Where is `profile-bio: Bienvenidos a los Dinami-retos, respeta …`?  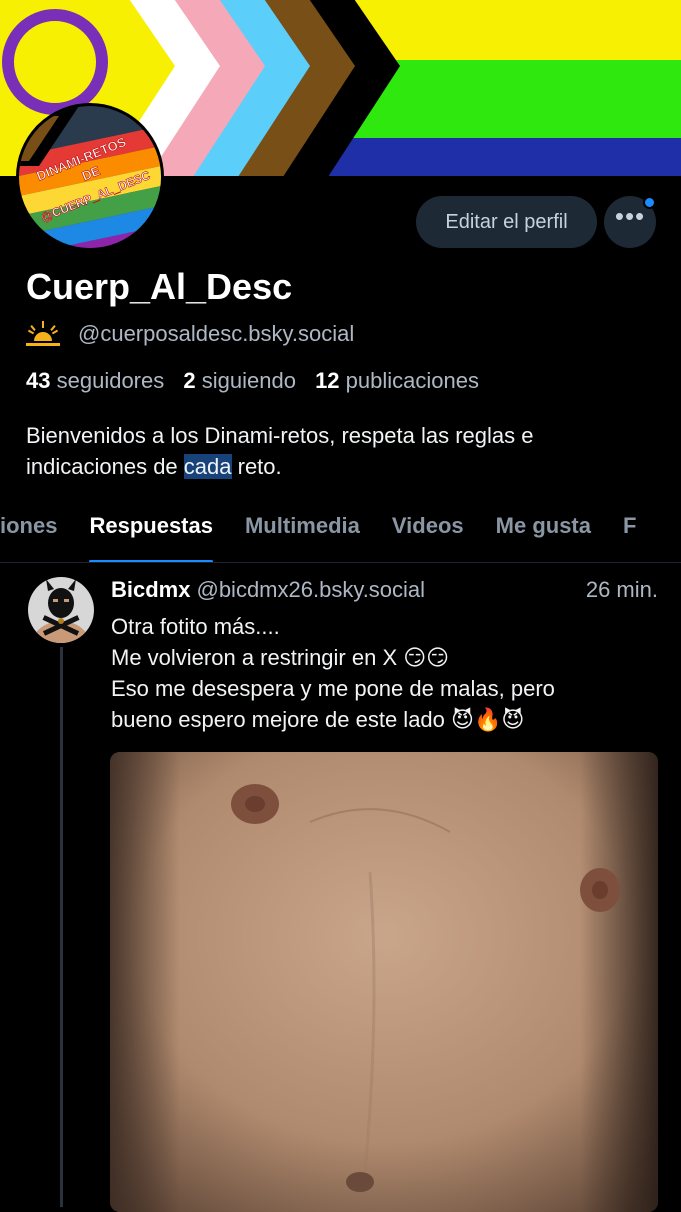
profile-bio: Bienvenidos a los Dinami-retos, respeta … is located at coordinates (341, 451).